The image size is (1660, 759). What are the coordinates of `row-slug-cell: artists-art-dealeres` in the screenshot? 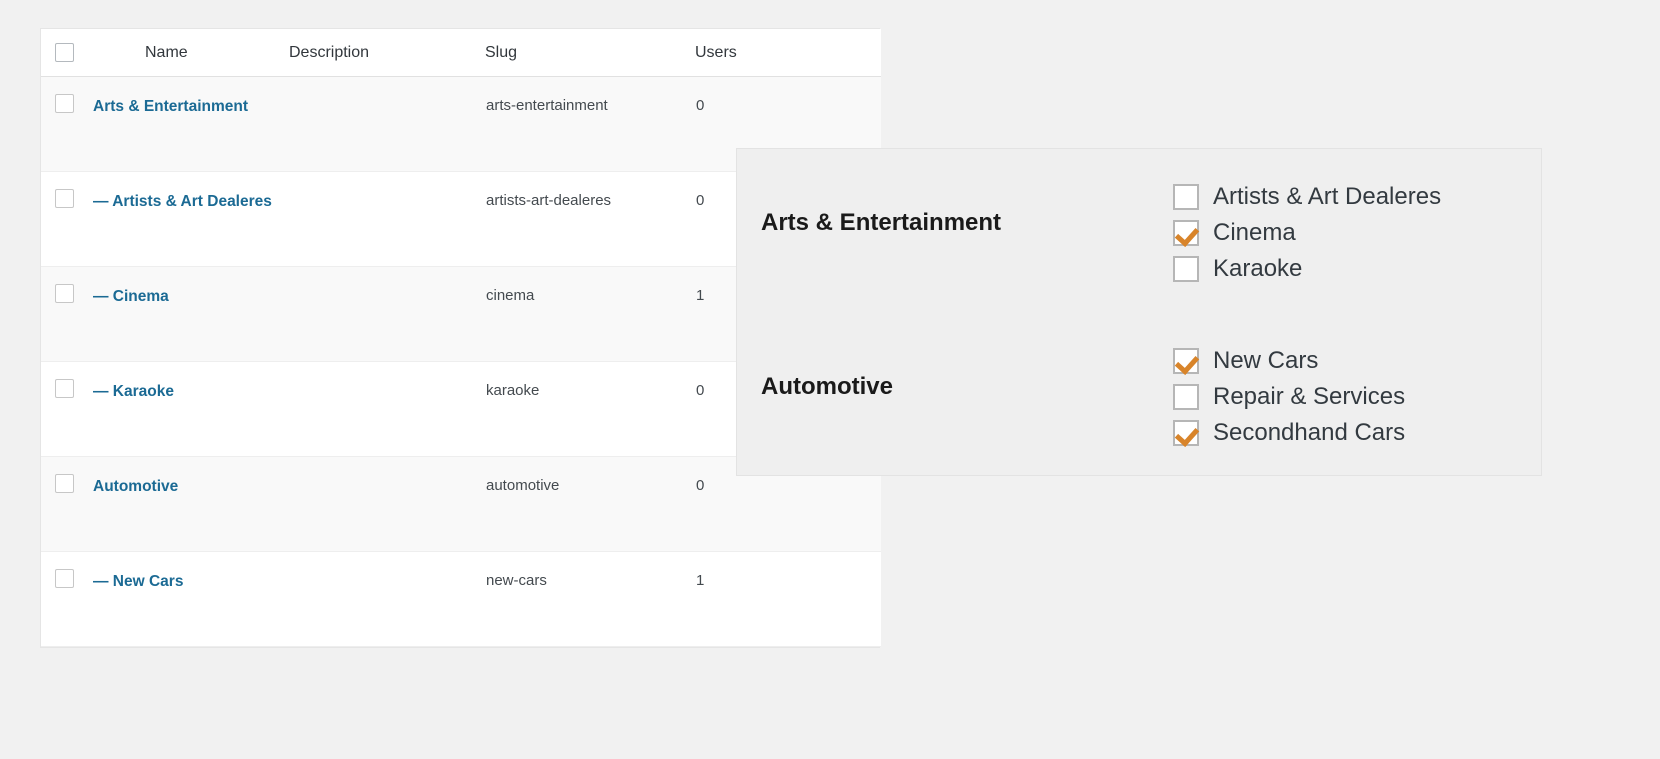 It's located at (549, 200).